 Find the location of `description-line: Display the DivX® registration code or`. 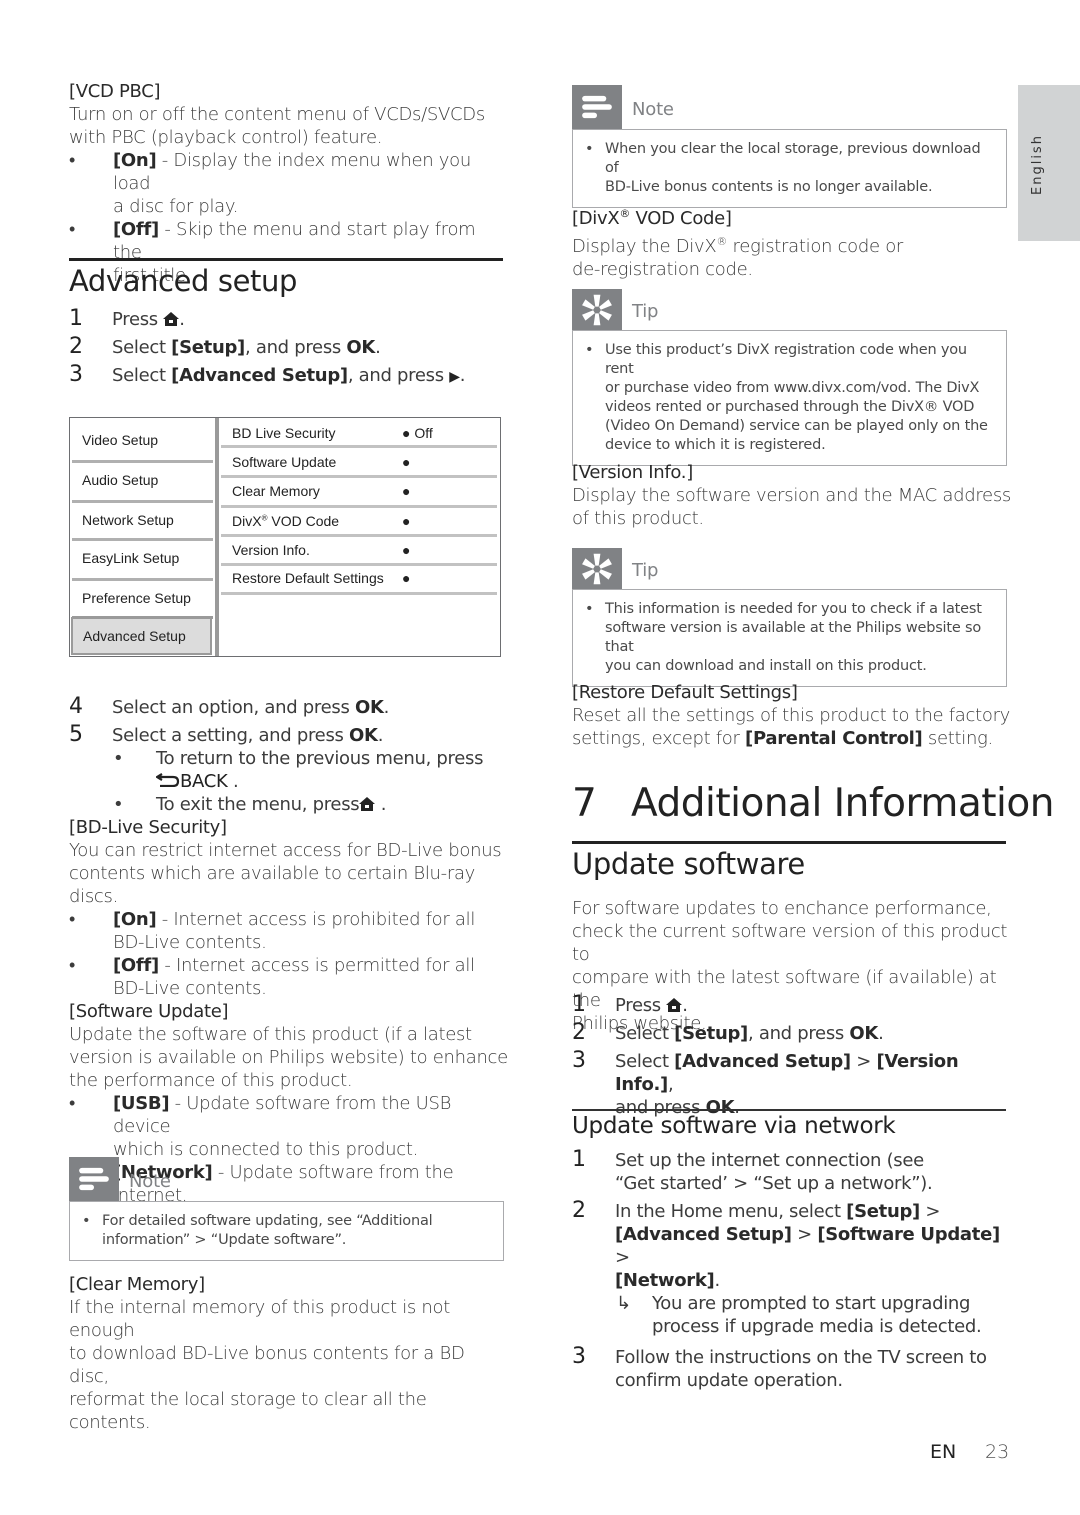

description-line: Display the DivX® registration code or is located at coordinates (792, 244).